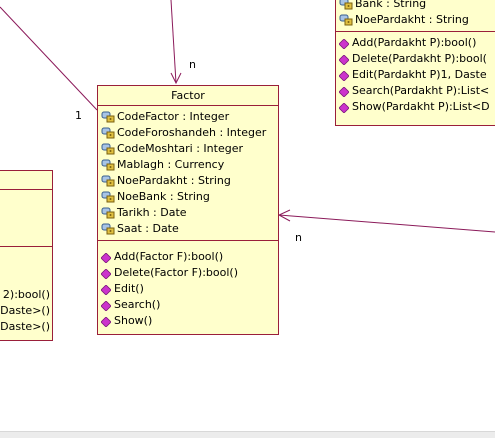  Describe the element at coordinates (26, 218) in the screenshot. I see `left-class-attributes` at that location.